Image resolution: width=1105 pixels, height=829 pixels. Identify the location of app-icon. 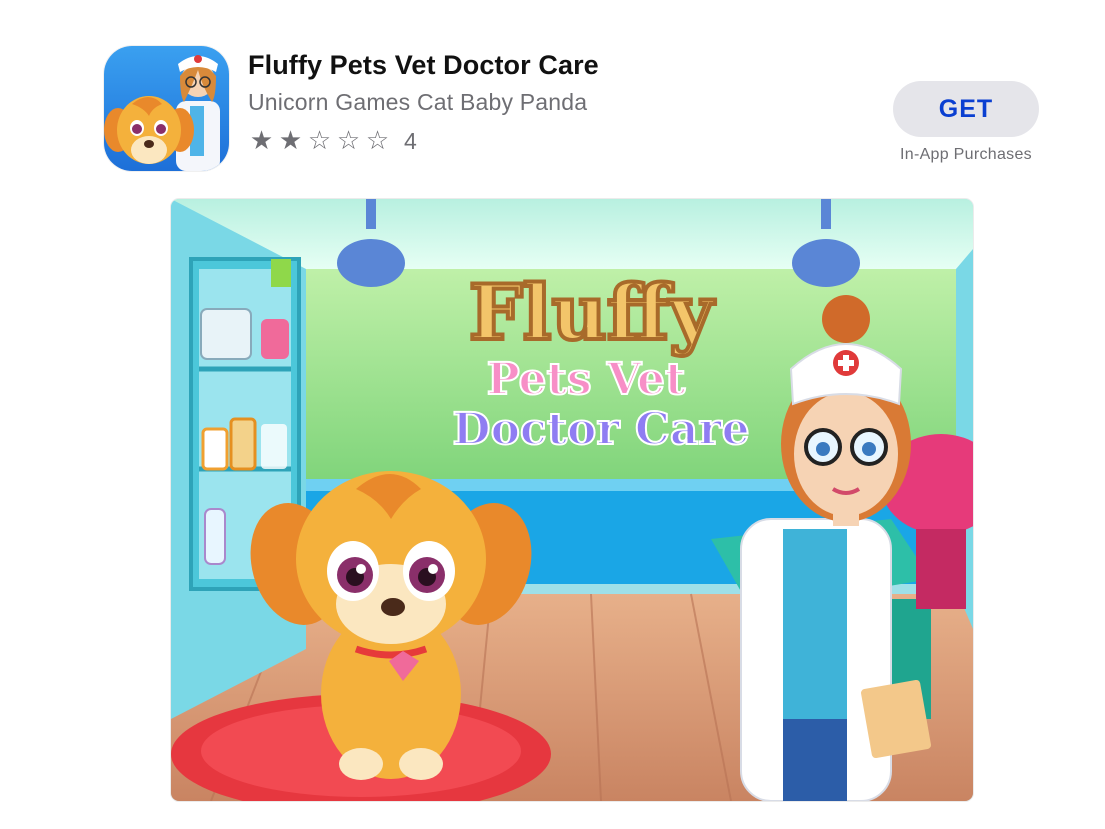
(166, 108).